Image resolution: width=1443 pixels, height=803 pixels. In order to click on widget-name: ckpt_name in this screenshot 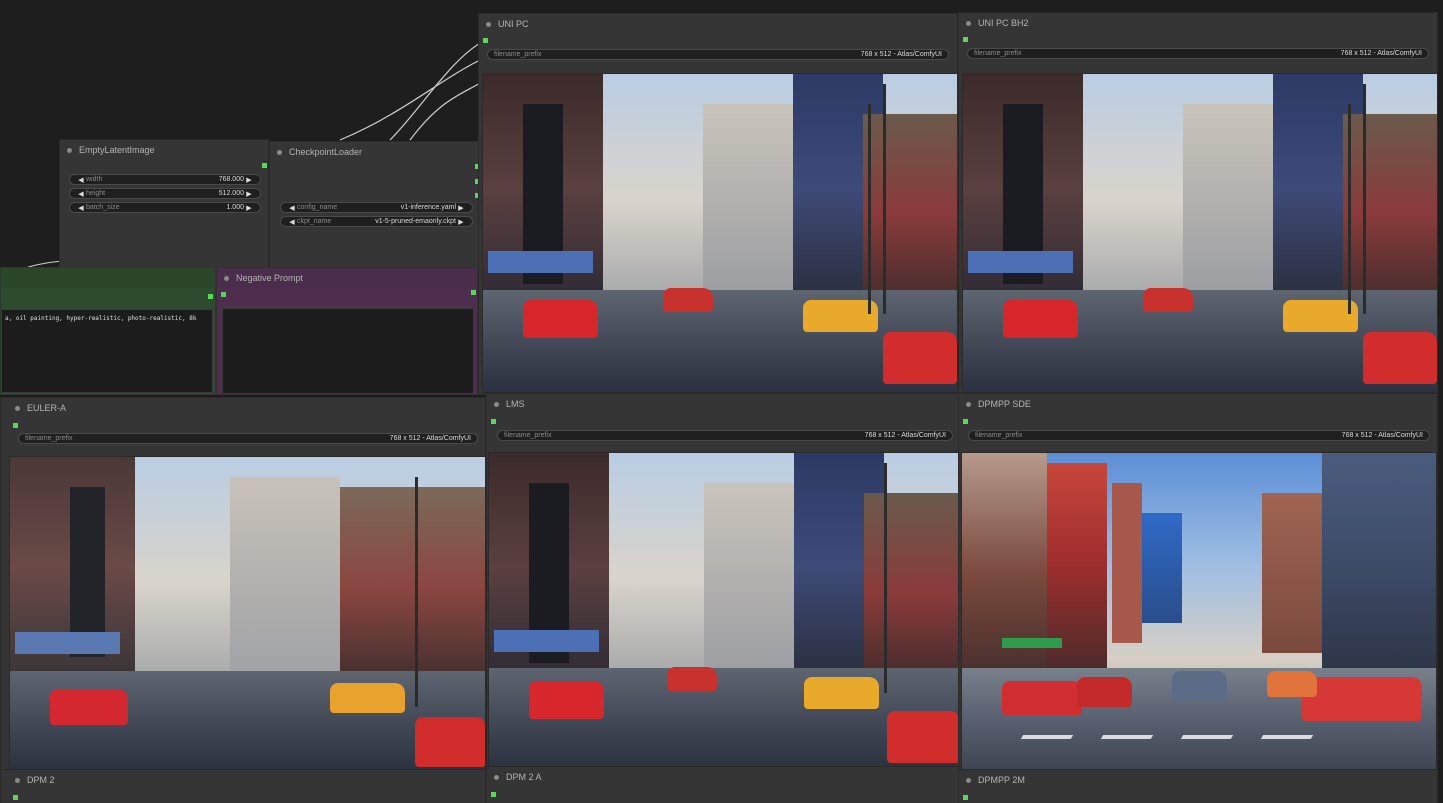, I will do `click(314, 221)`.